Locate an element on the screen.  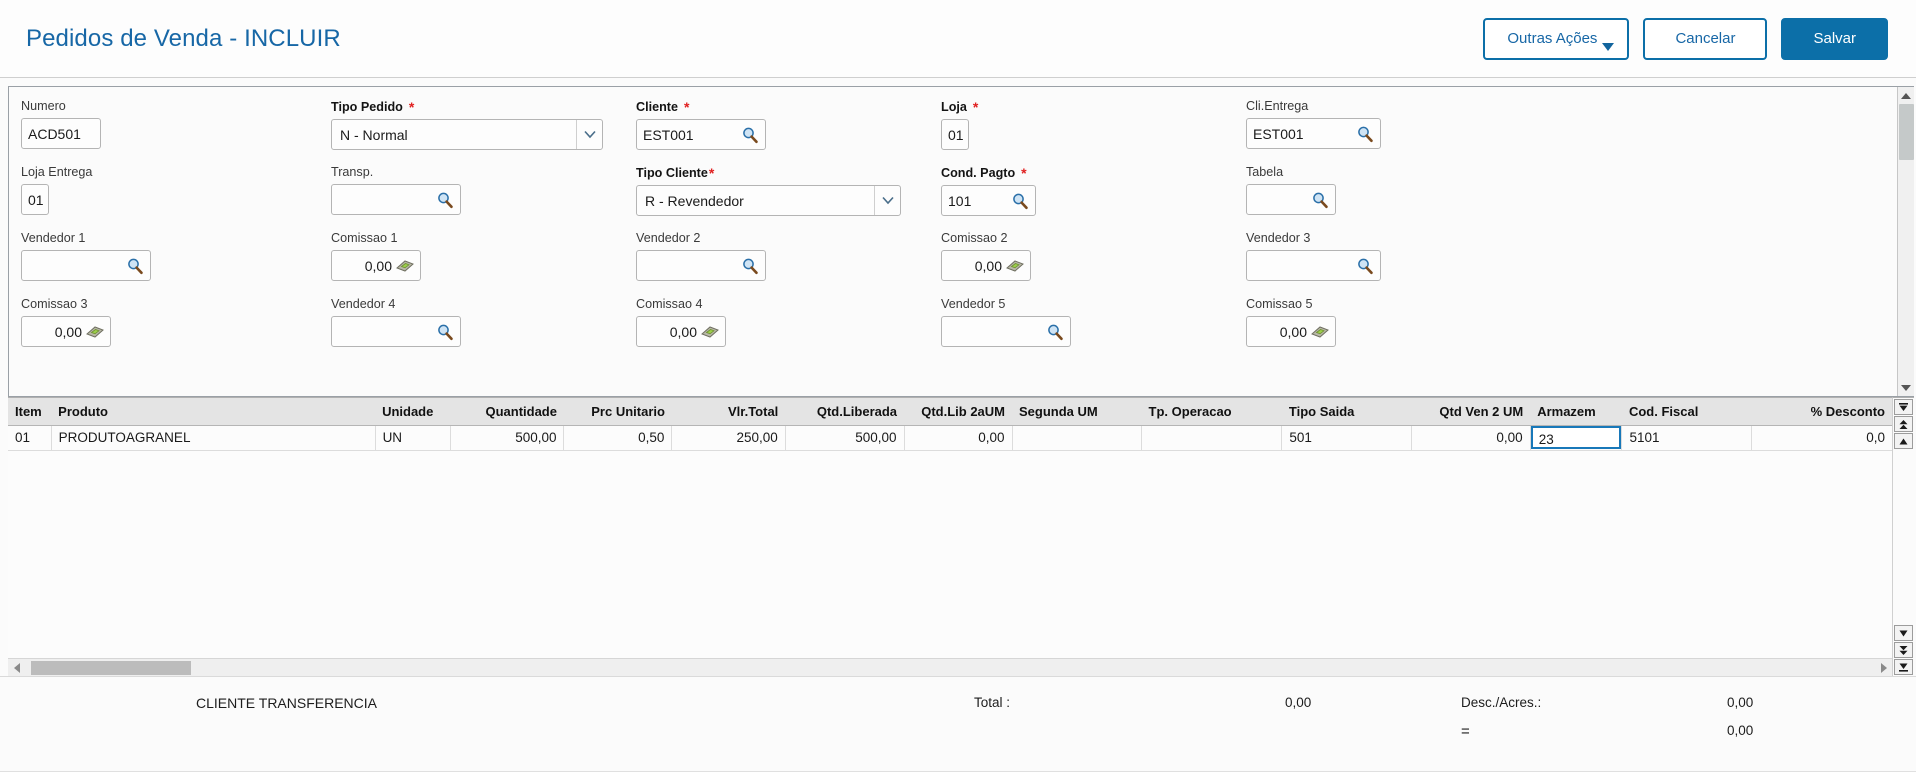
col-segunda-um: Segunda UM is located at coordinates (1077, 412).